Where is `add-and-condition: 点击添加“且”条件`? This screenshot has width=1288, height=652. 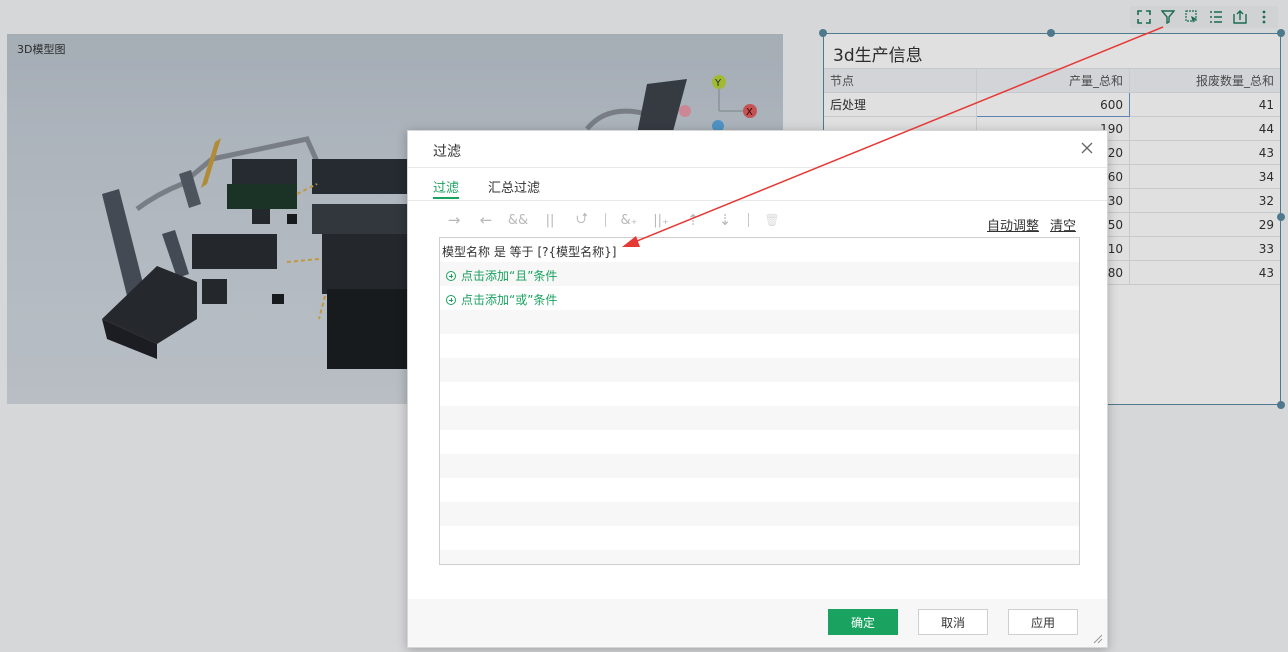
add-and-condition: 点击添加“且”条件 is located at coordinates (501, 275).